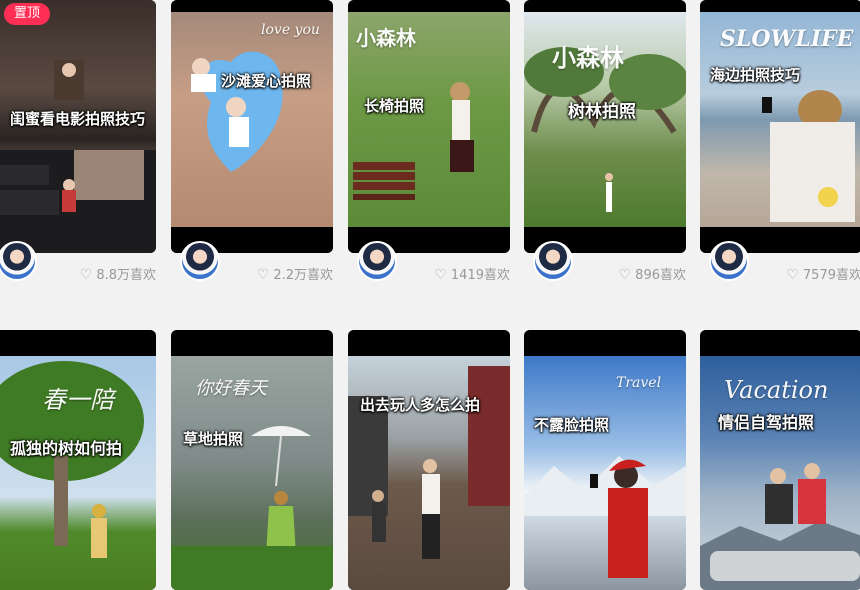  Describe the element at coordinates (639, 383) in the screenshot. I see `cover-overlay-text: Travel` at that location.